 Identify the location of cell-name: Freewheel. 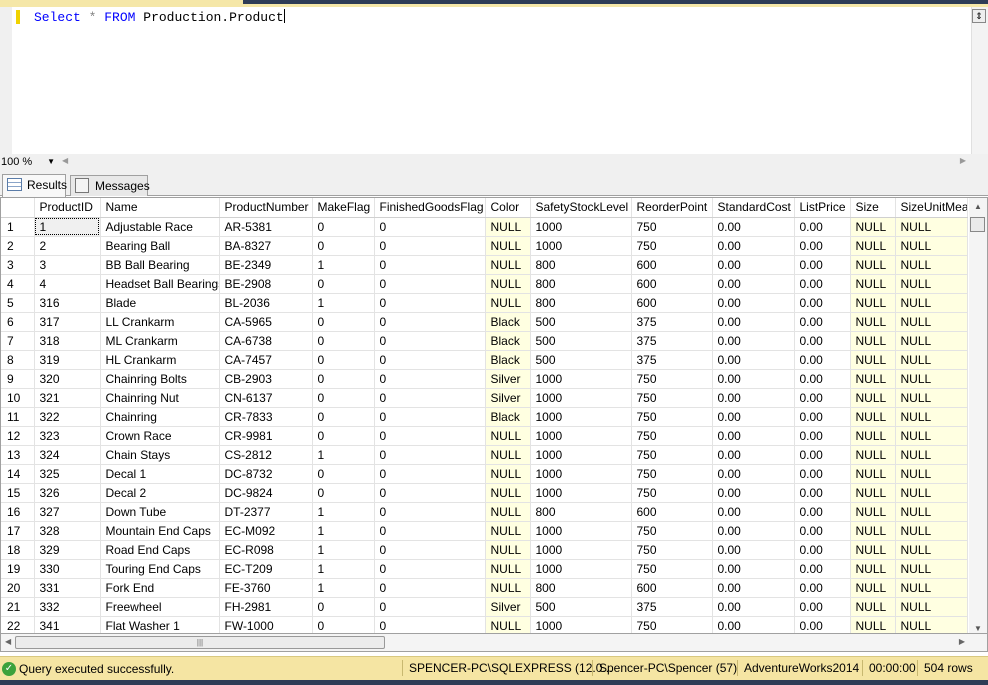
(160, 607).